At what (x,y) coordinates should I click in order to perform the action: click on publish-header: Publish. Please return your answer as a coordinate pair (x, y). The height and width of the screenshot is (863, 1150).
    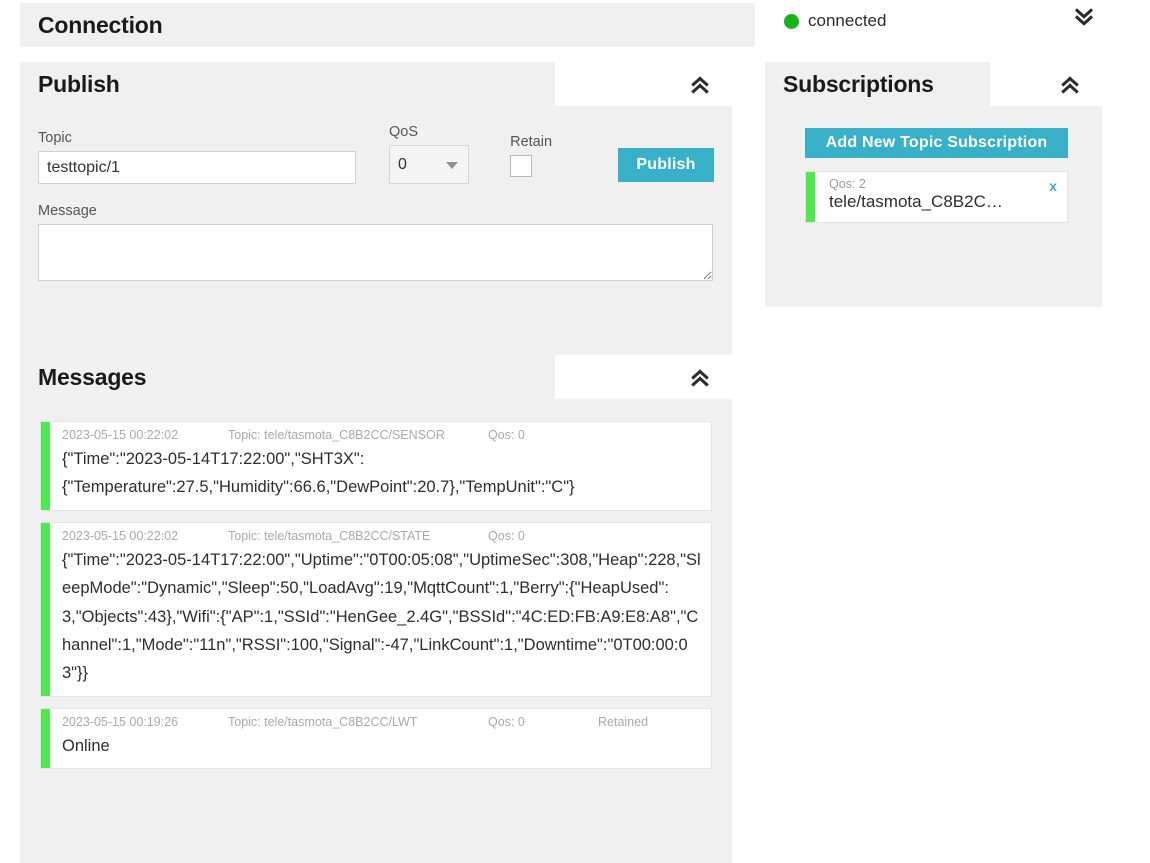
    Looking at the image, I should click on (376, 84).